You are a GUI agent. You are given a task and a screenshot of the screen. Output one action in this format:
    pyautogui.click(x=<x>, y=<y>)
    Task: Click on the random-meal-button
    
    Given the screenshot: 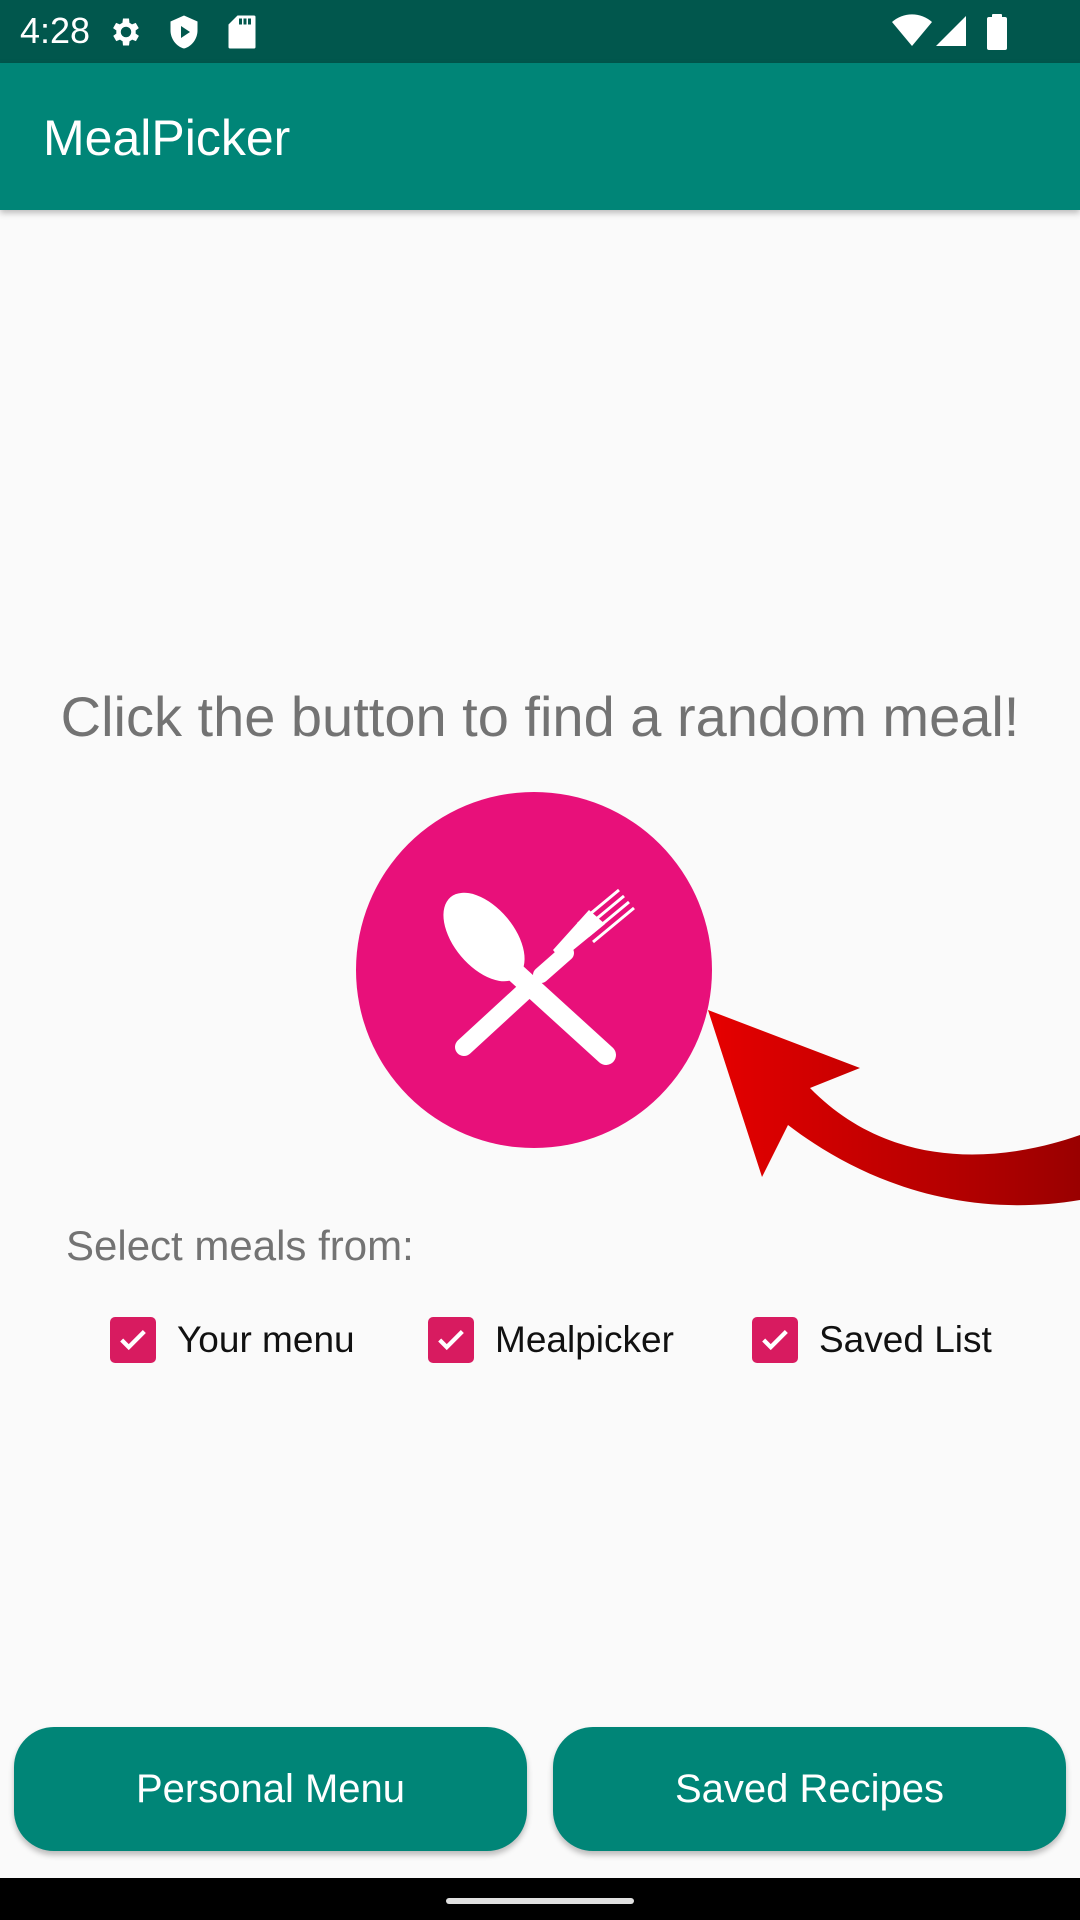 What is the action you would take?
    pyautogui.click(x=534, y=970)
    